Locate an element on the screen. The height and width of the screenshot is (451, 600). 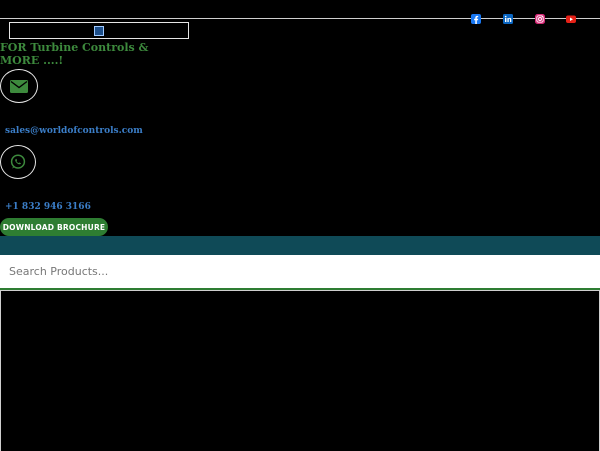
phone-link: +1 832 946 3166 is located at coordinates (48, 207).